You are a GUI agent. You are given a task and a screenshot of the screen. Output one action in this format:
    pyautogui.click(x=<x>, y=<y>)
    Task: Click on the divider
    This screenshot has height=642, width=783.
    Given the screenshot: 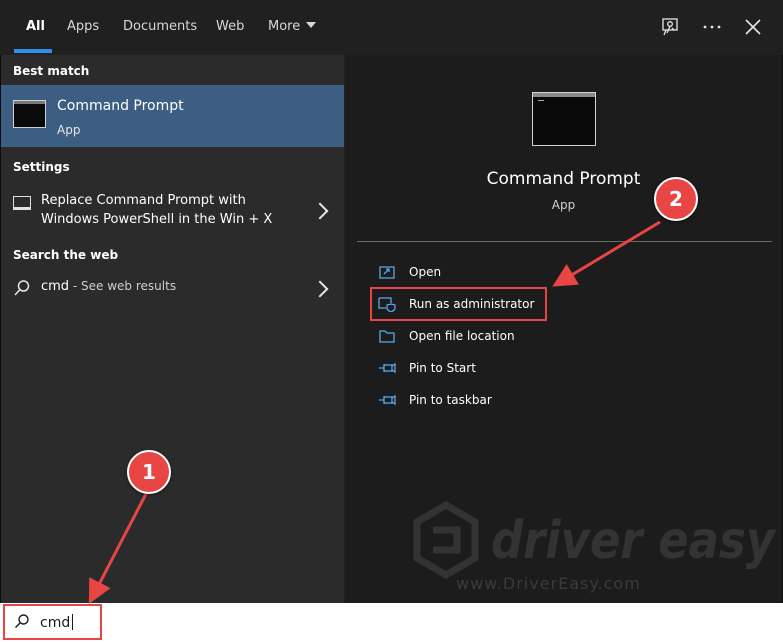 What is the action you would take?
    pyautogui.click(x=564, y=241)
    